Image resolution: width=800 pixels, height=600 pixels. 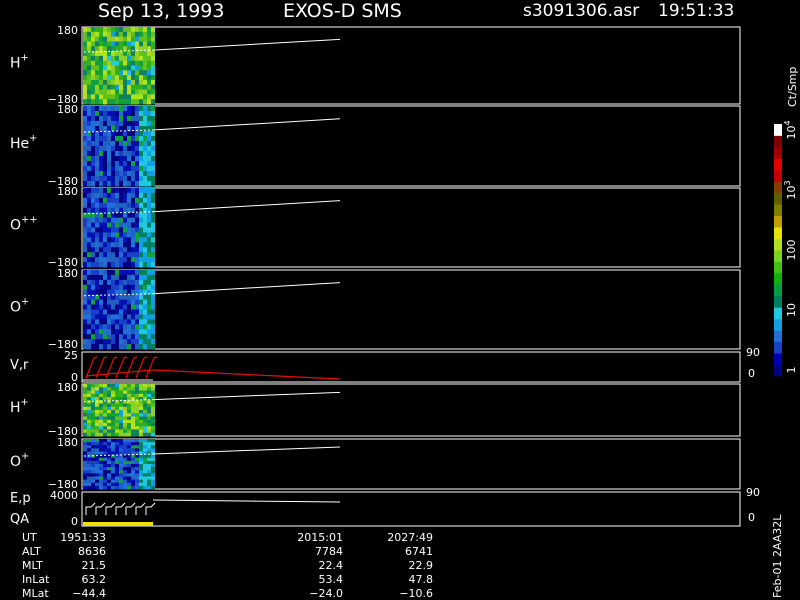 What do you see at coordinates (790, 129) in the screenshot?
I see `colorbar-tick-label: 104` at bounding box center [790, 129].